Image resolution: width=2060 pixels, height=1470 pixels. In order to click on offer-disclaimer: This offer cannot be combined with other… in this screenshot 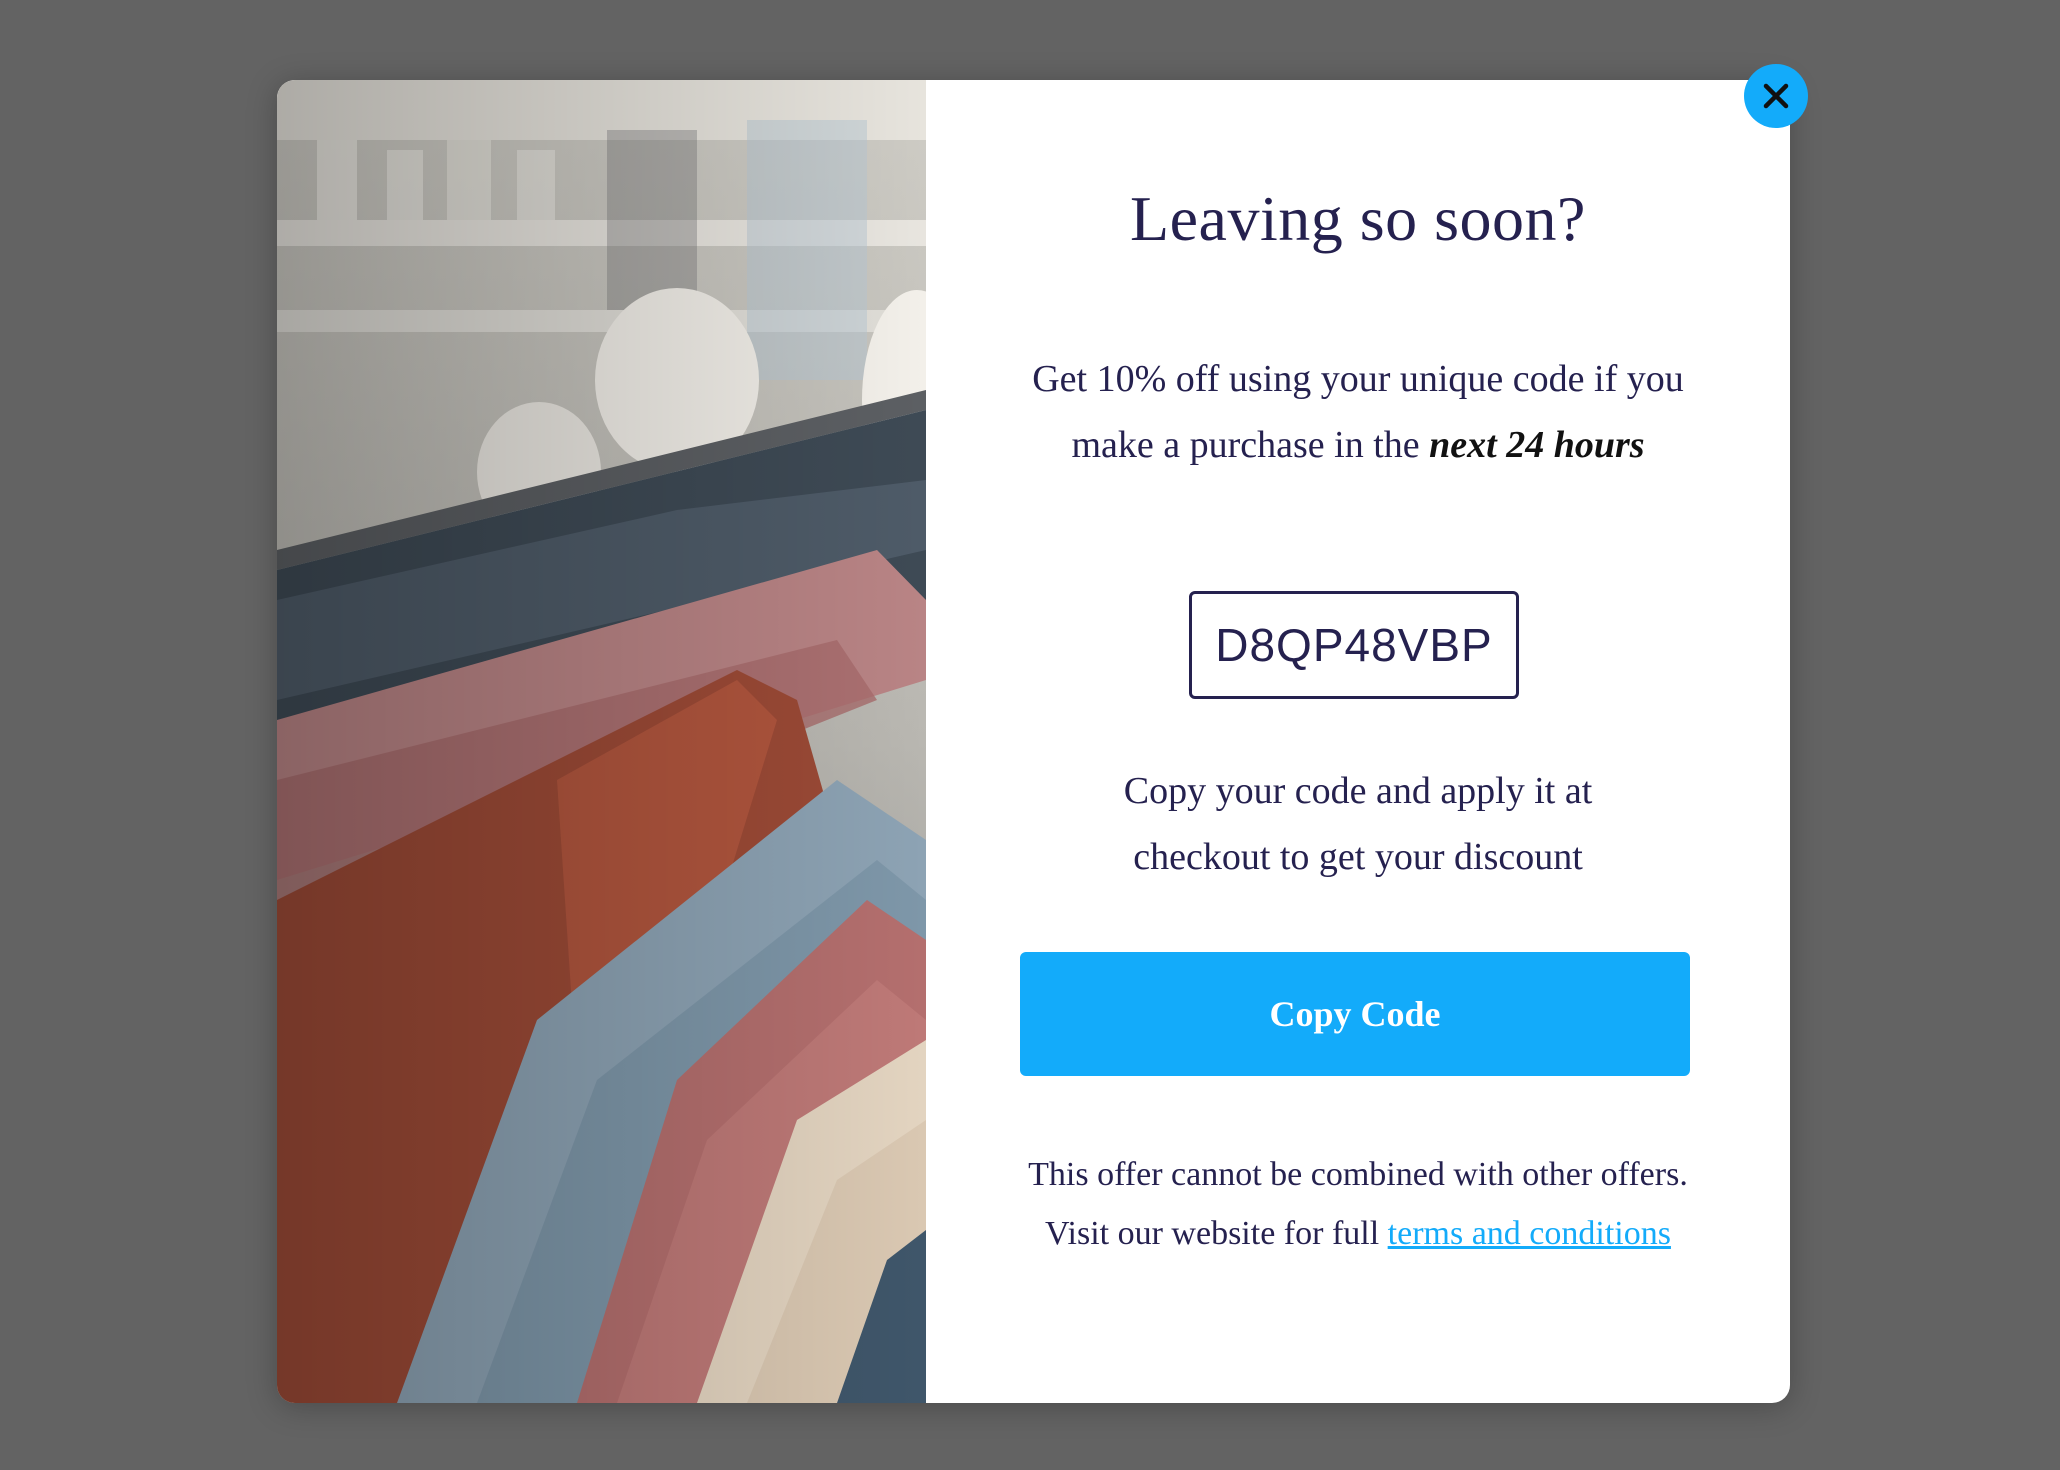, I will do `click(1358, 1204)`.